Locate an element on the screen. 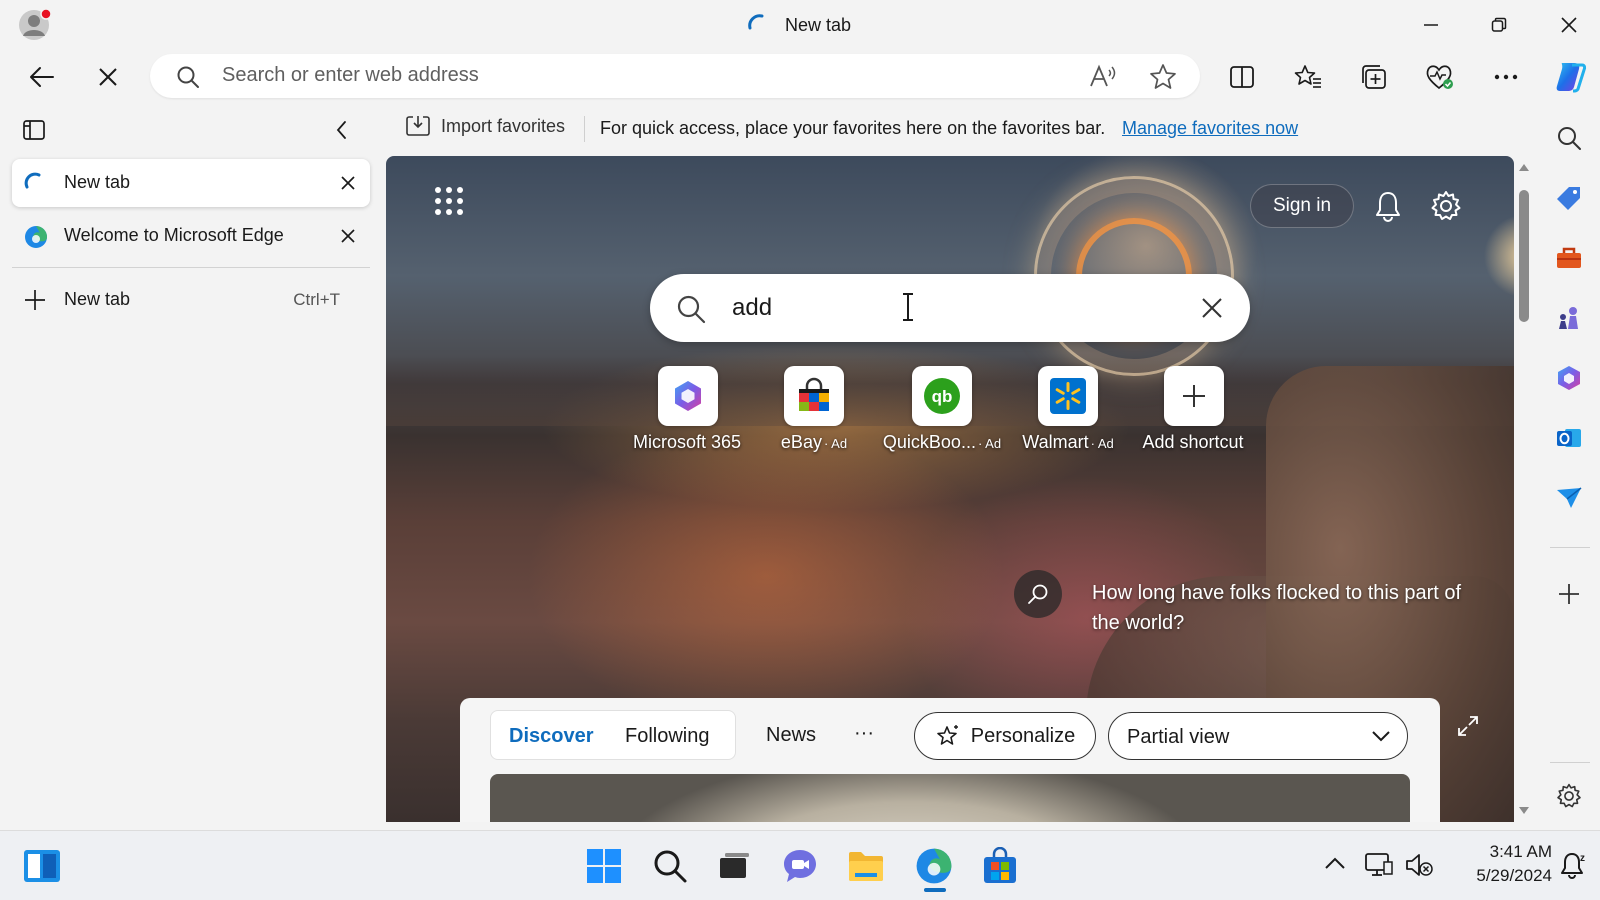 The image size is (1600, 900). tab-welcome-edge: Welcome to Microsoft Edge is located at coordinates (191, 236).